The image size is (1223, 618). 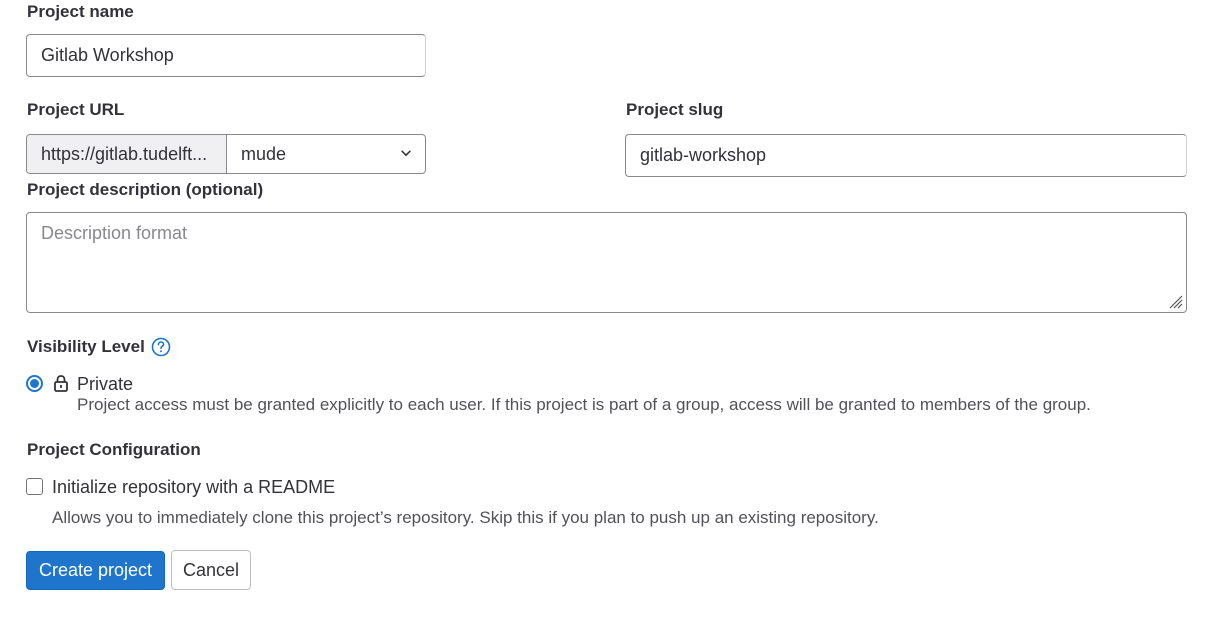 What do you see at coordinates (675, 109) in the screenshot?
I see `project-slug-label: Project slug` at bounding box center [675, 109].